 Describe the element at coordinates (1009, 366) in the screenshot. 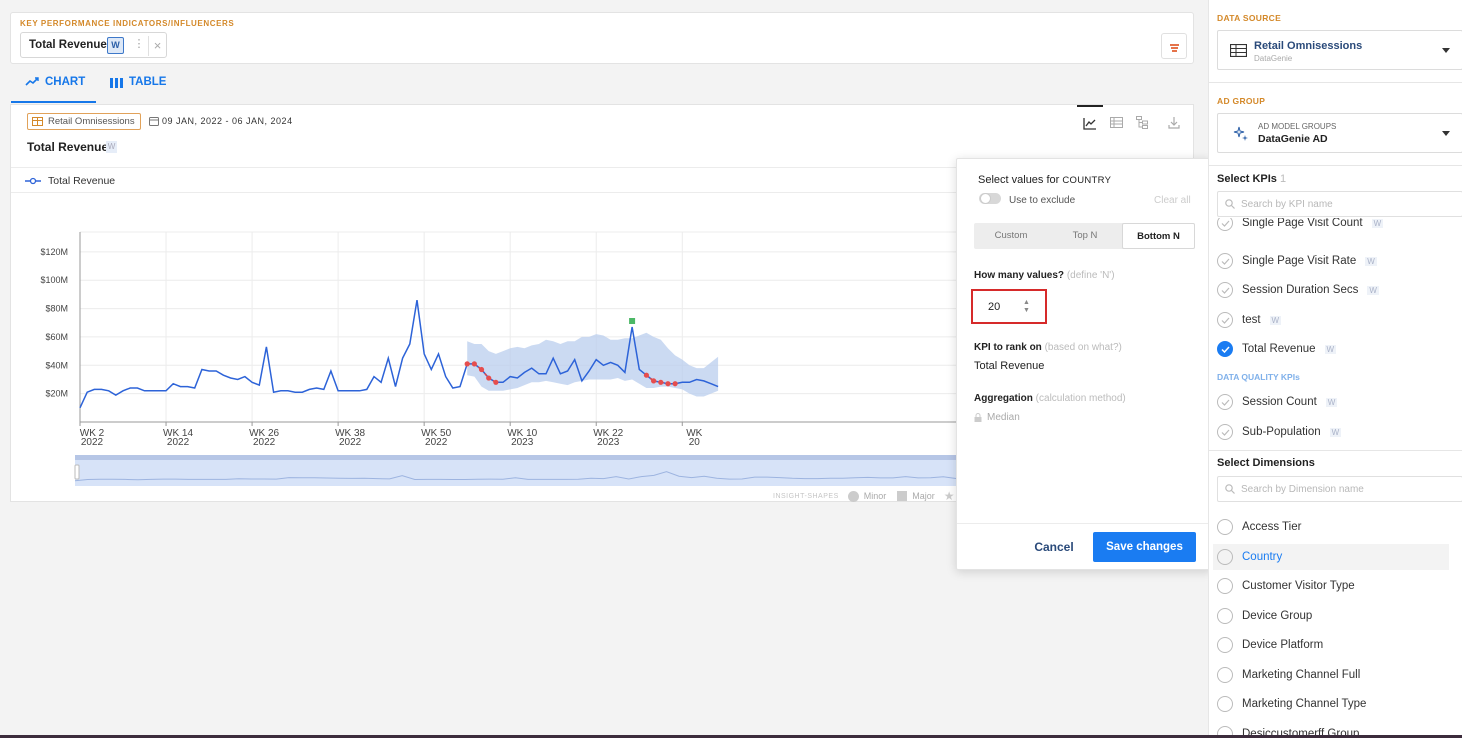

I see `rank-kpi-value: Total Revenue` at that location.